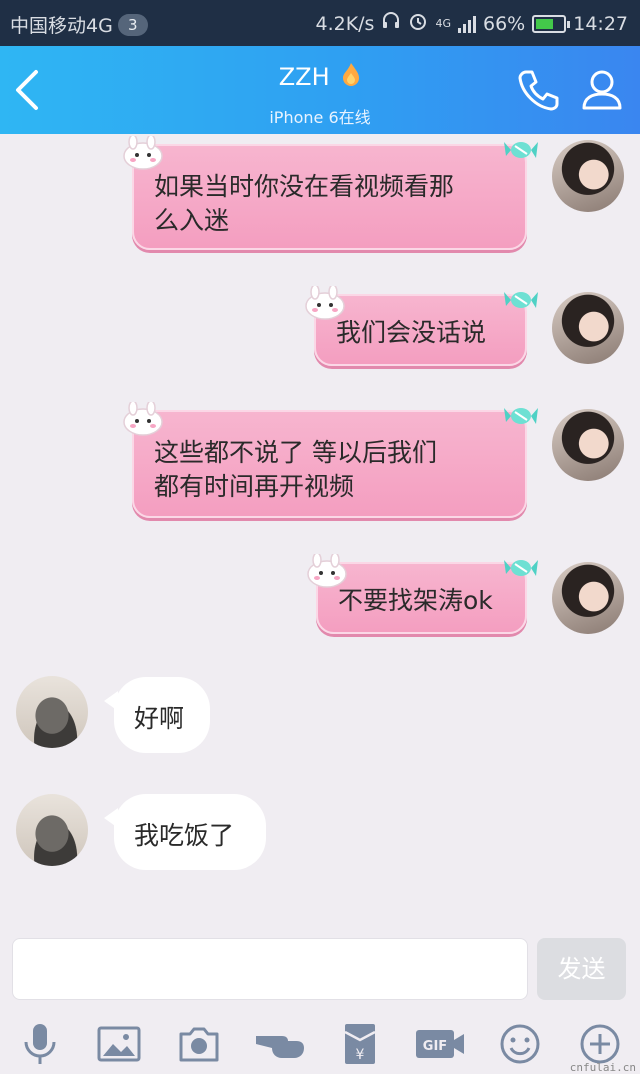 The image size is (640, 1074). Describe the element at coordinates (467, 24) in the screenshot. I see `signal-icon` at that location.